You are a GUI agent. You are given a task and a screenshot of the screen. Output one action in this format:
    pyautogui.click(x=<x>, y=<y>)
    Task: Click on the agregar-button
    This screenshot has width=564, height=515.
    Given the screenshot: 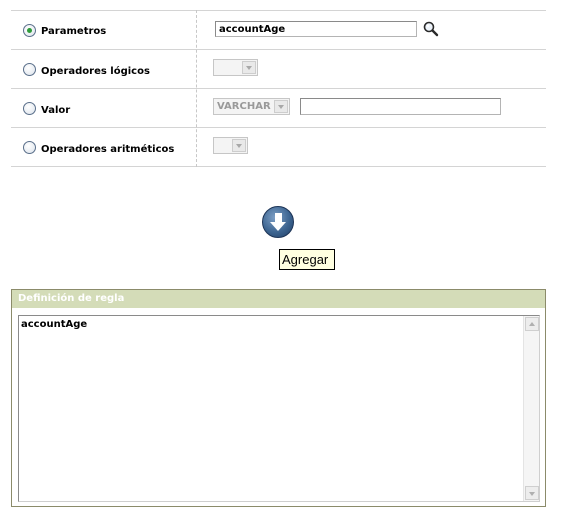 What is the action you would take?
    pyautogui.click(x=278, y=222)
    